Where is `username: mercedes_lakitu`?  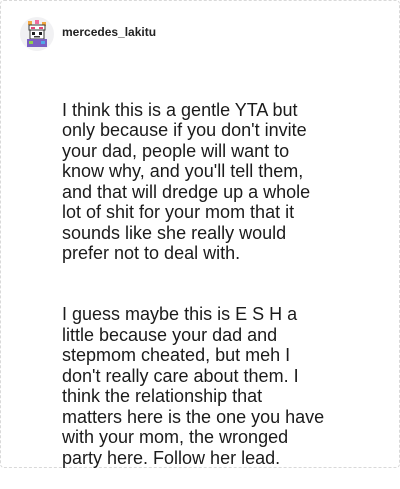 username: mercedes_lakitu is located at coordinates (109, 32).